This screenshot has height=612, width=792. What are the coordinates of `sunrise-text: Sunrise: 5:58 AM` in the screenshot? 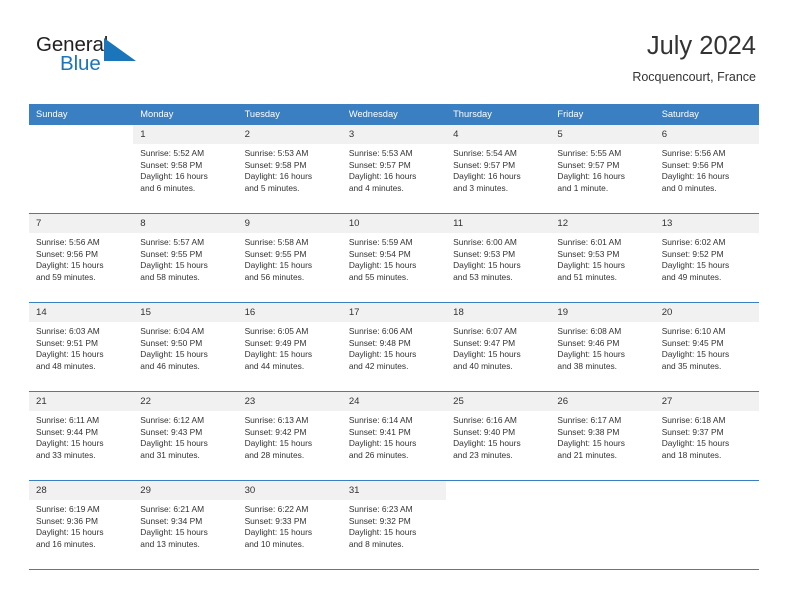 It's located at (276, 242).